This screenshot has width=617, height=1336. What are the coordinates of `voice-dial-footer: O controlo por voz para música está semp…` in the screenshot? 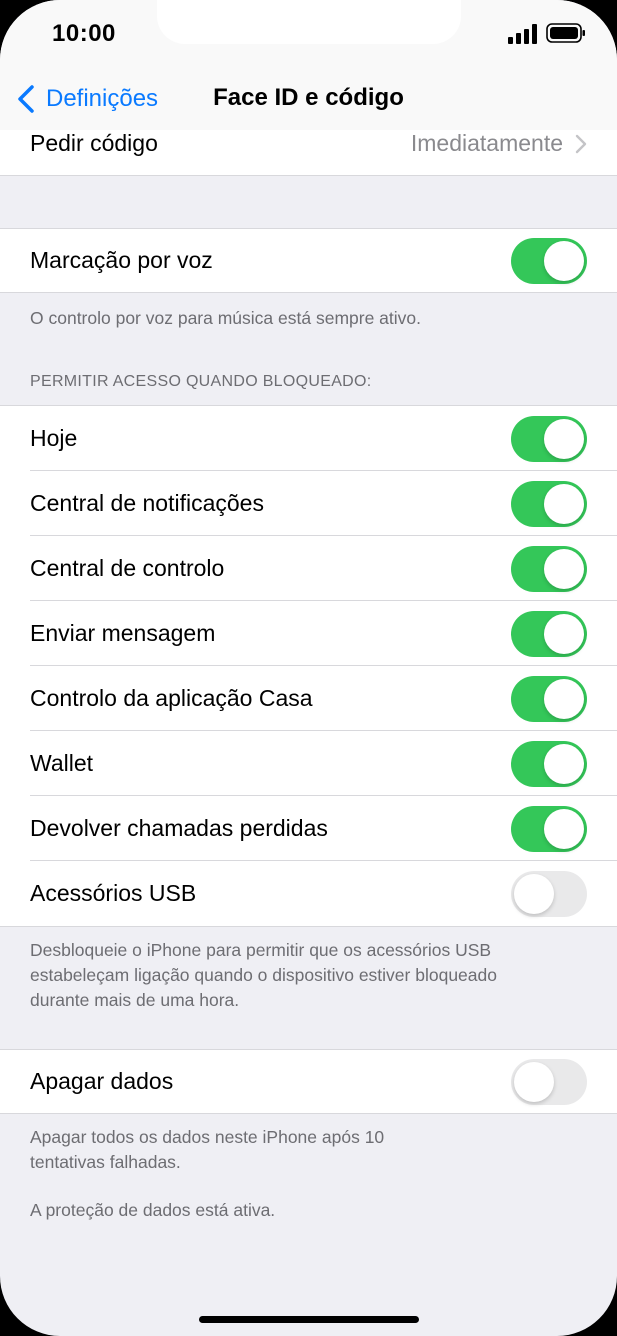 It's located at (226, 318).